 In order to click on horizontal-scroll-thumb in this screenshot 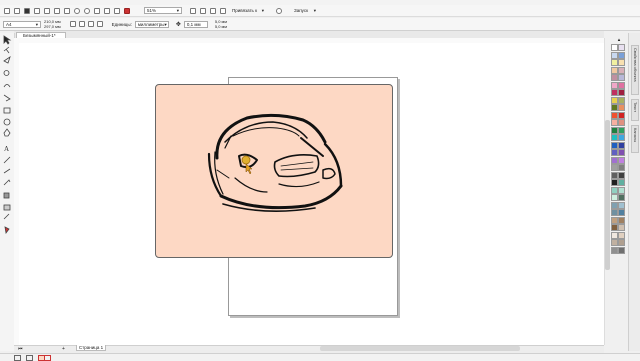, I will do `click(420, 348)`.